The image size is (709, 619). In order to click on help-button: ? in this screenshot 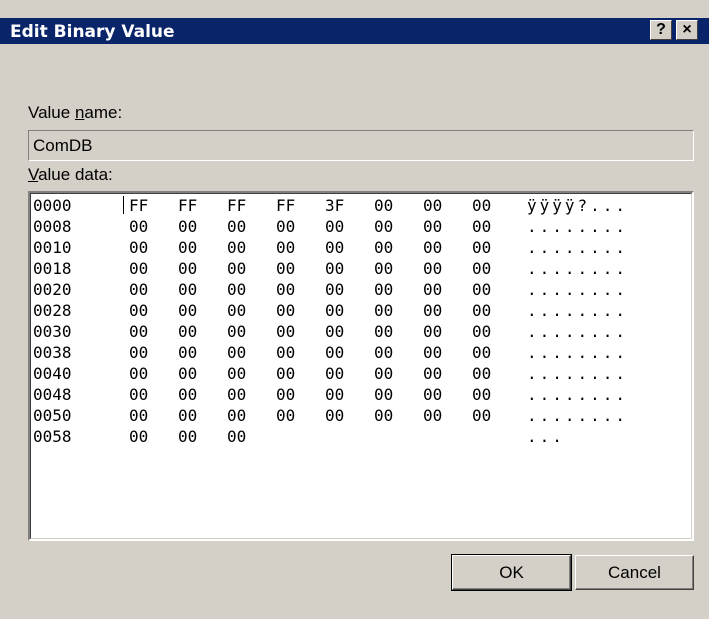, I will do `click(661, 30)`.